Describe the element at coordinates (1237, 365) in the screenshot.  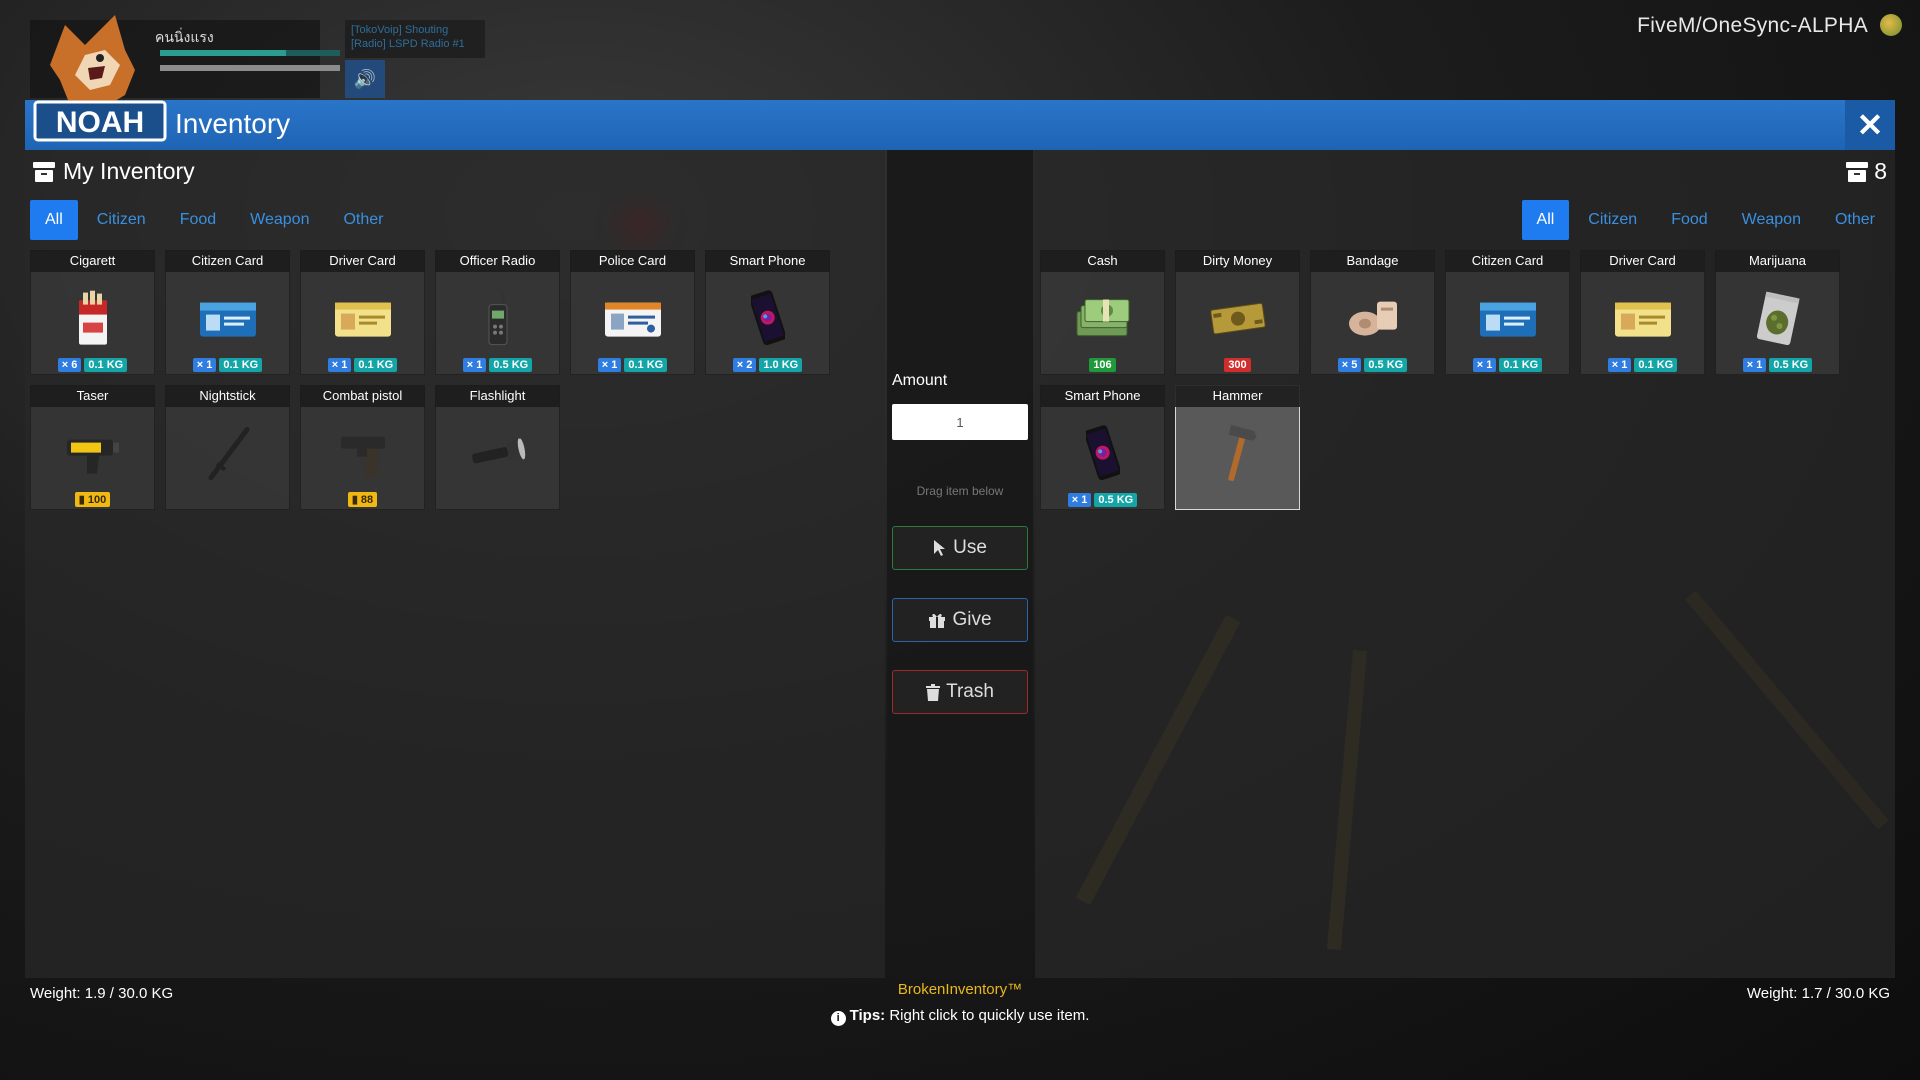
I see `item-badges: 300` at that location.